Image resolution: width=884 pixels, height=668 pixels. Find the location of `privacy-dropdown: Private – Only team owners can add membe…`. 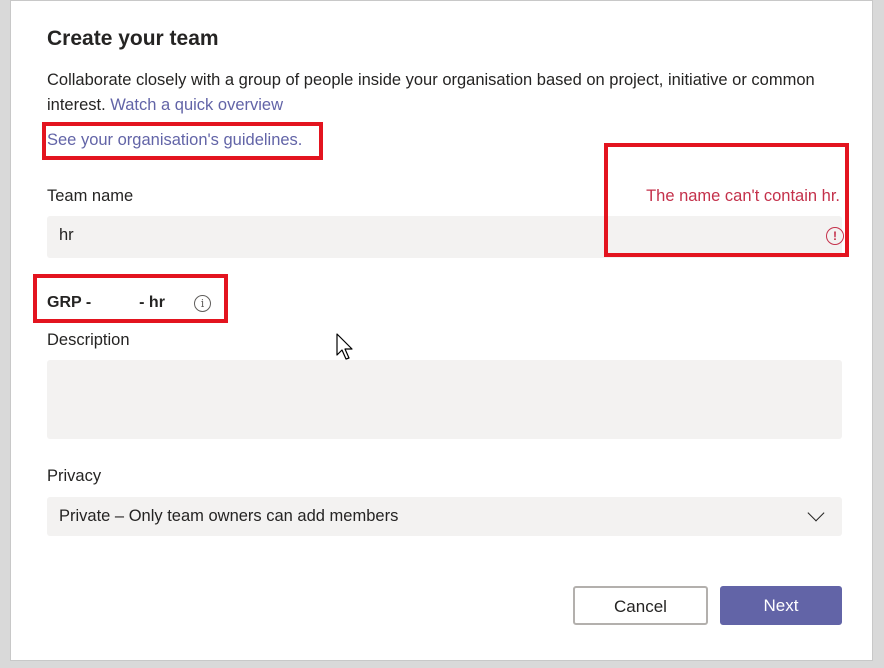

privacy-dropdown: Private – Only team owners can add membe… is located at coordinates (444, 516).